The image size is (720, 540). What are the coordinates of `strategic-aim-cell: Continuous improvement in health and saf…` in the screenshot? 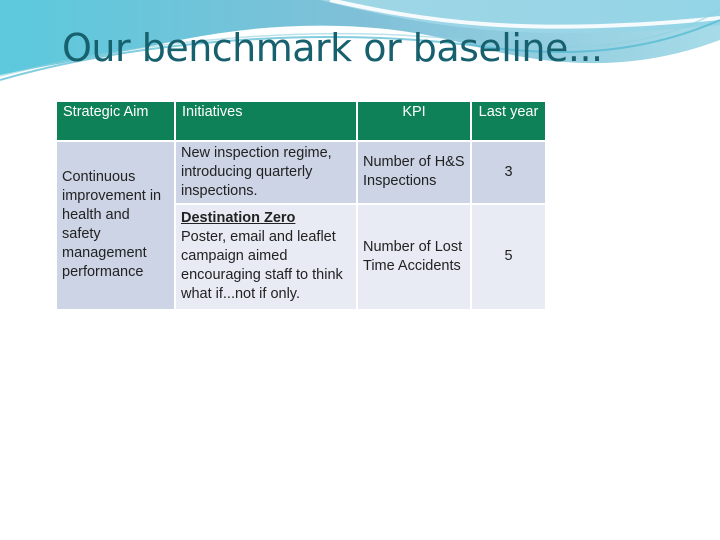 It's located at (115, 225).